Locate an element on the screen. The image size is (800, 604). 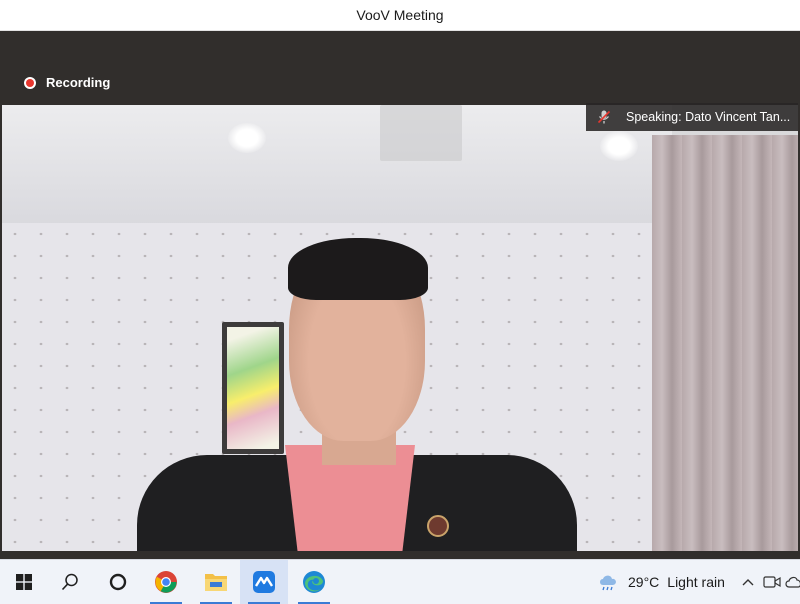
chevron-up-icon is located at coordinates (748, 582).